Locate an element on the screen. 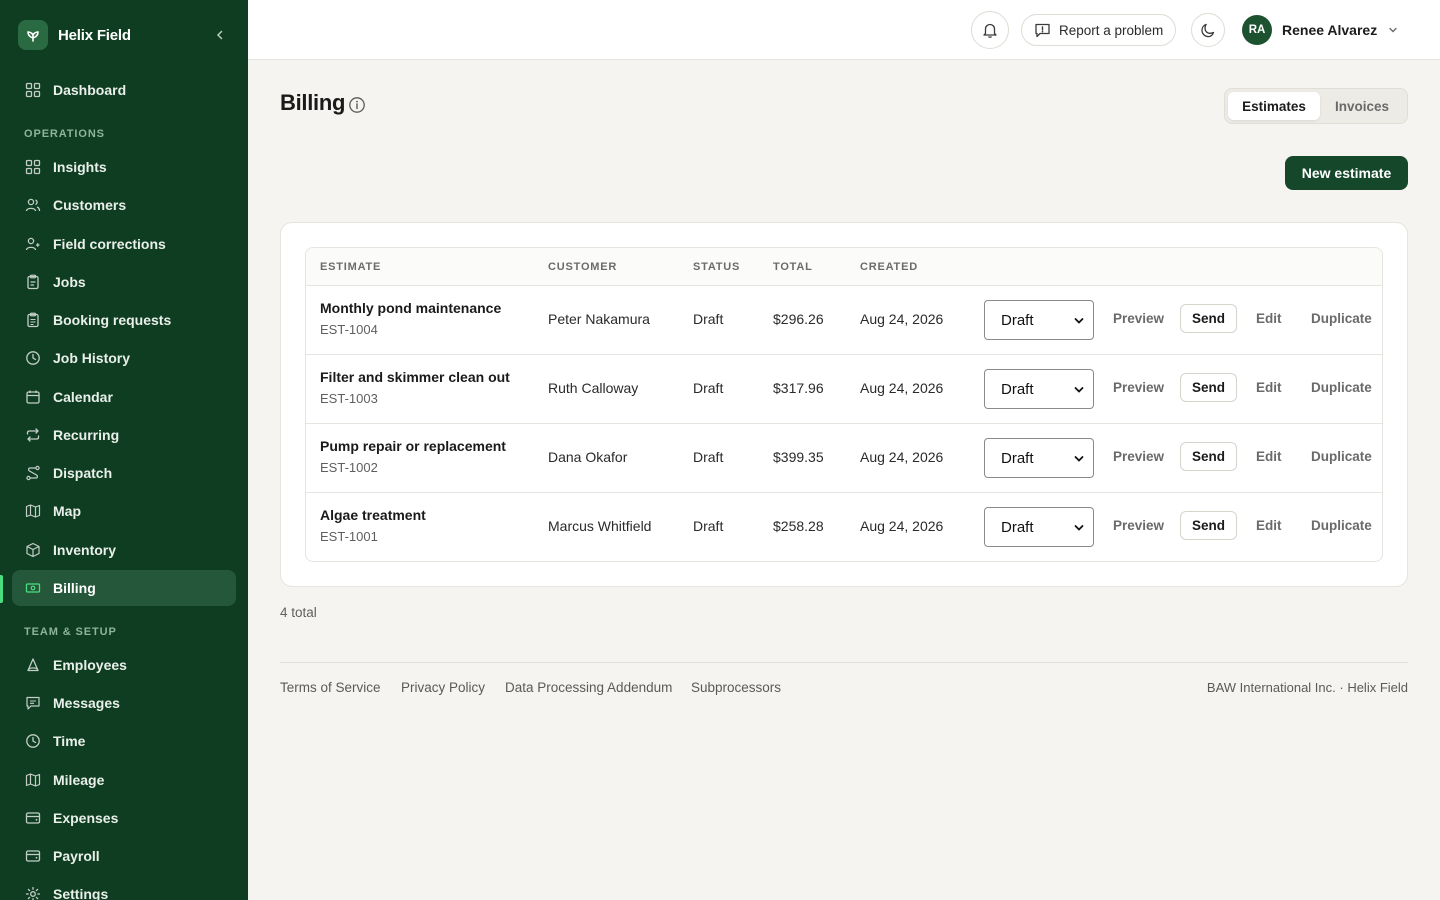  total-count: 4 total is located at coordinates (298, 612).